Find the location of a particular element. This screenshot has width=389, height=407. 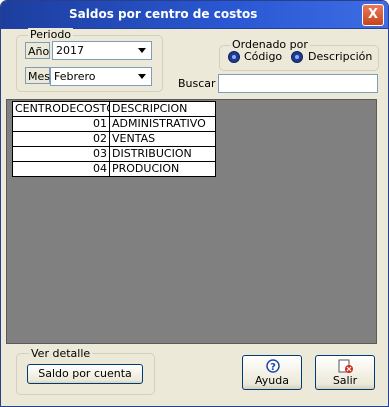

cell-code: 04 is located at coordinates (61, 169).